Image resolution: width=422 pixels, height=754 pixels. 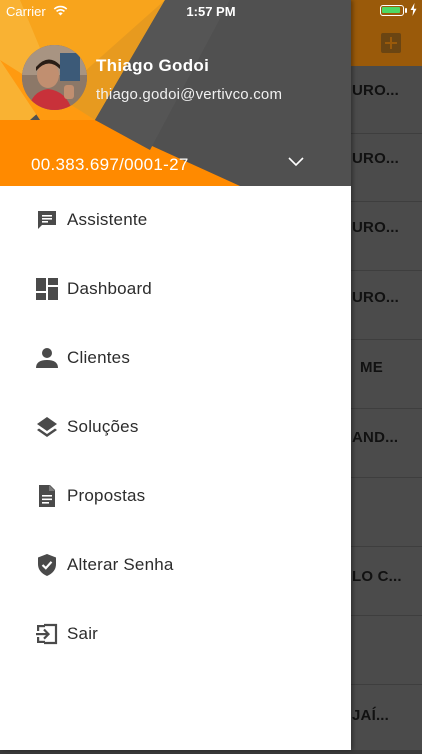 I want to click on avatar, so click(x=54, y=77).